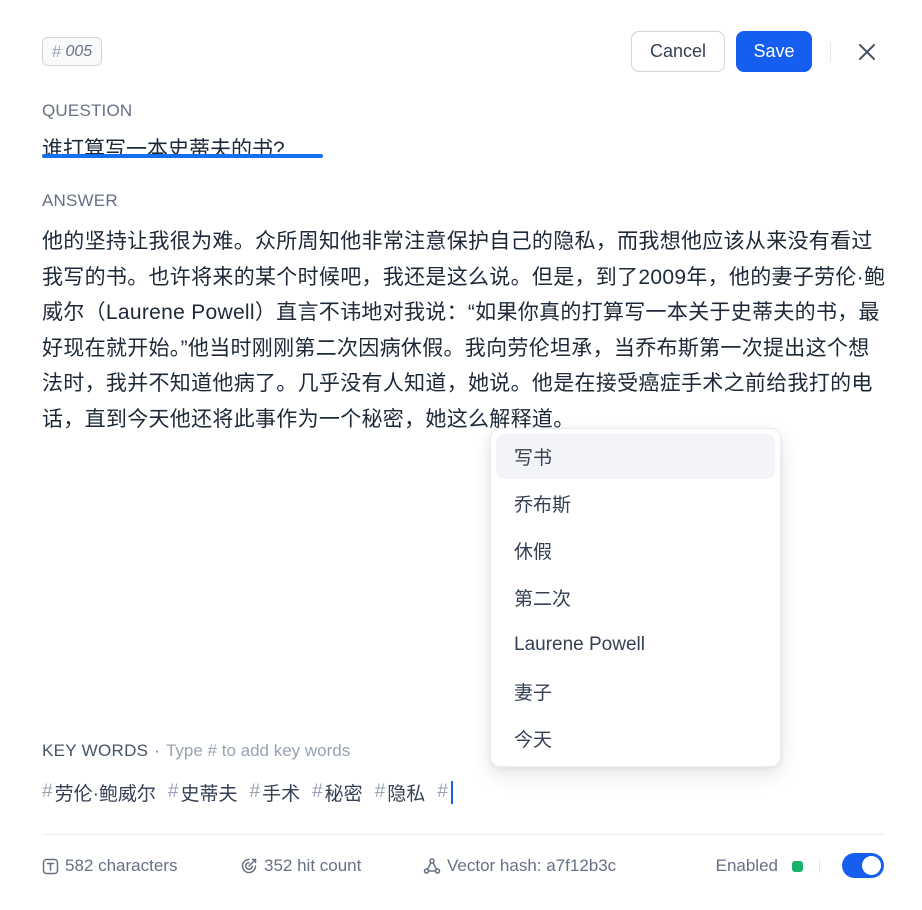 This screenshot has width=922, height=910. I want to click on close-icon, so click(867, 52).